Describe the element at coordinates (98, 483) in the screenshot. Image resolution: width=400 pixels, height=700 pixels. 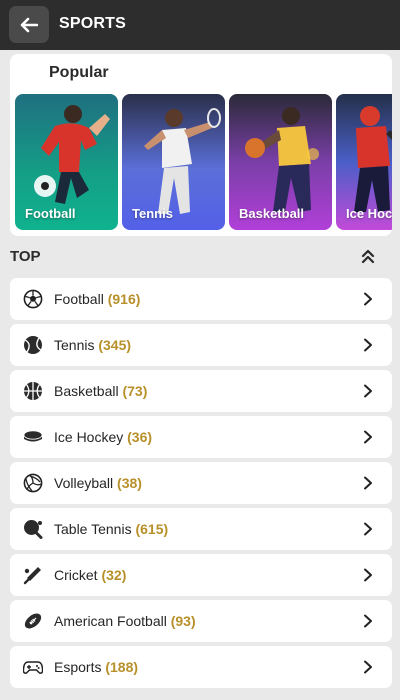
I see `sport-row-label: Volleyball (38)` at that location.